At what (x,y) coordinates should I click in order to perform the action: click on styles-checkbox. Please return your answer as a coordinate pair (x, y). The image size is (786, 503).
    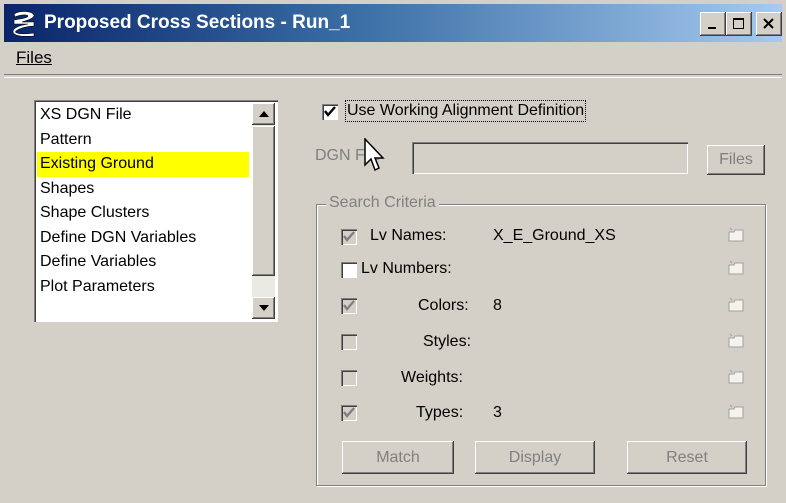
    Looking at the image, I should click on (349, 342).